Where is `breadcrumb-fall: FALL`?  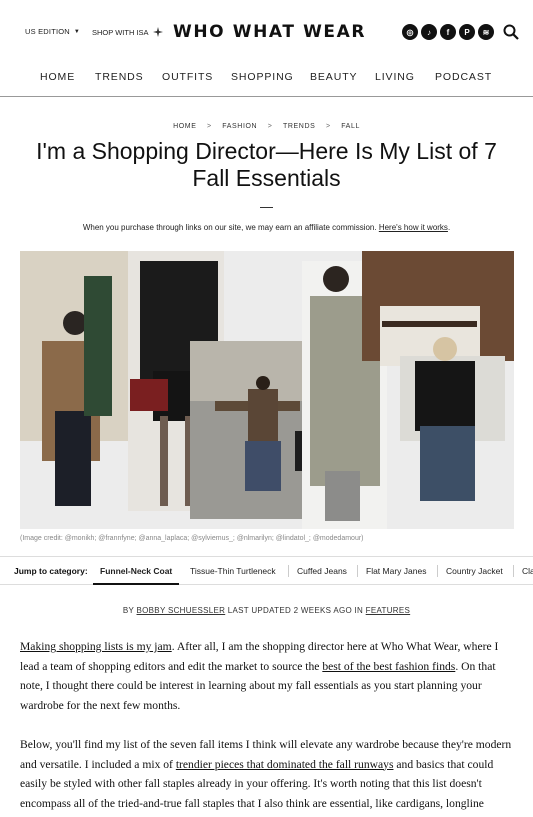
breadcrumb-fall: FALL is located at coordinates (350, 126).